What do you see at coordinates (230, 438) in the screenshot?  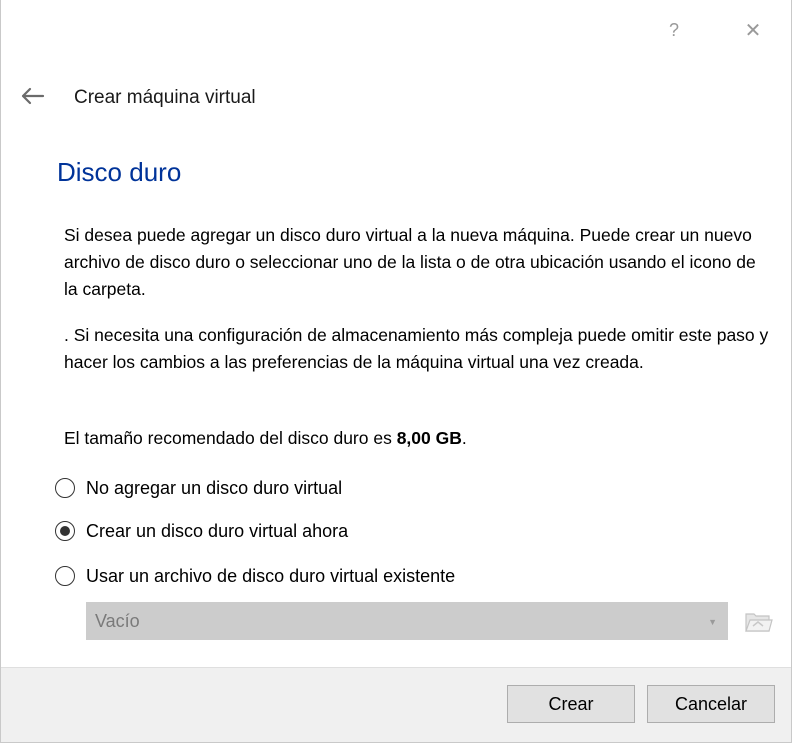 I see `recommended-size-prefix: El tamaño recomendado del disco duro es` at bounding box center [230, 438].